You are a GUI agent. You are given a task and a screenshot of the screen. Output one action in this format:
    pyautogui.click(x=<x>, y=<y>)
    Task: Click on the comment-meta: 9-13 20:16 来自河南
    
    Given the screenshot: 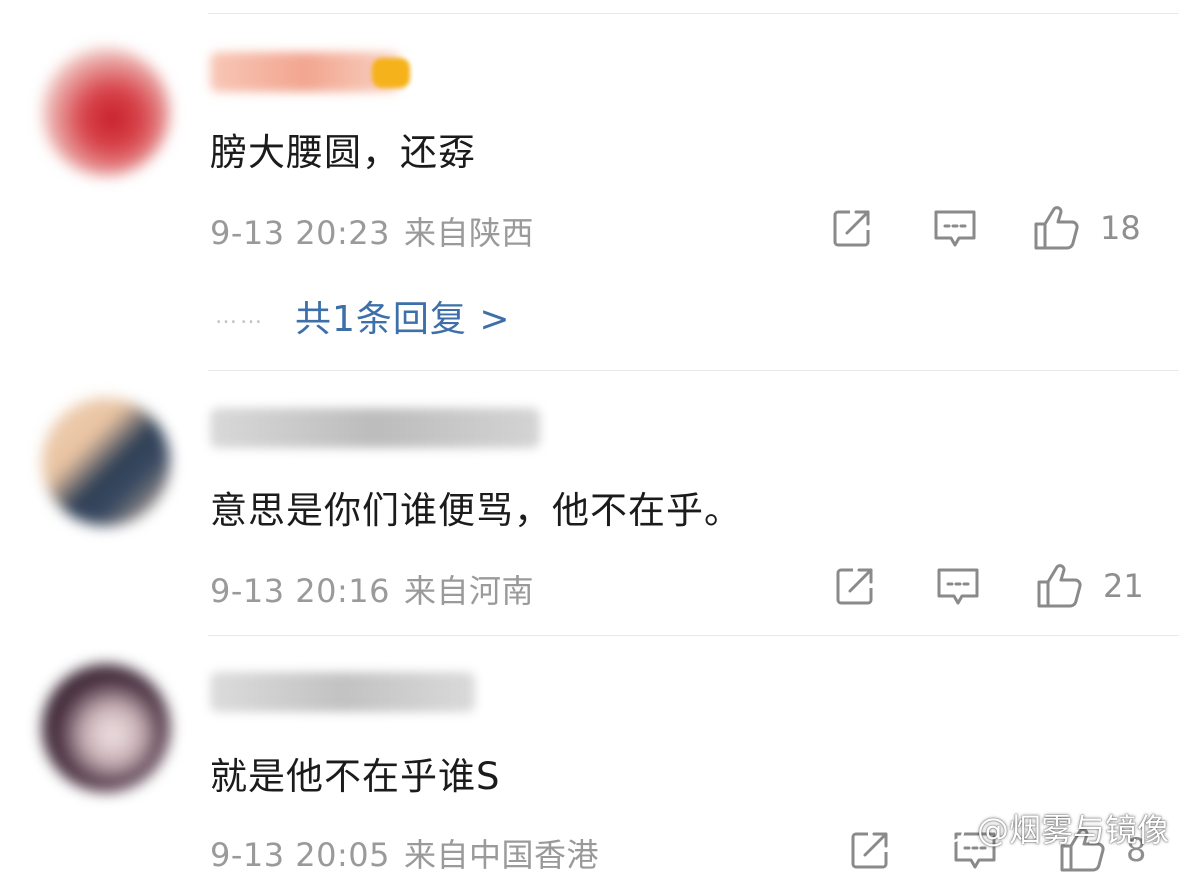 What is the action you would take?
    pyautogui.click(x=372, y=589)
    